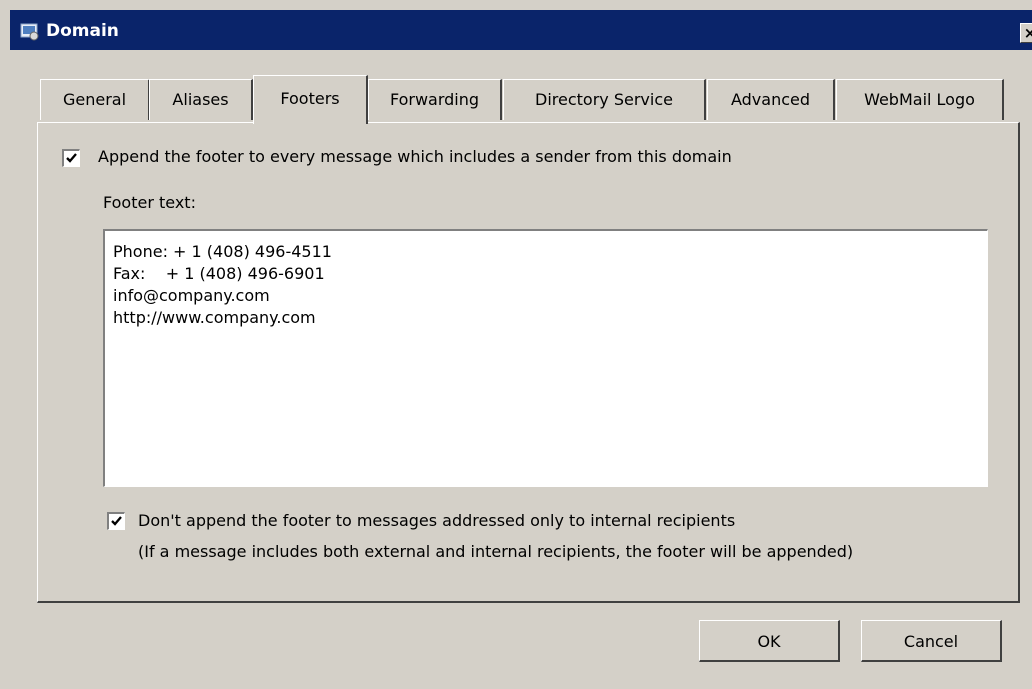 This screenshot has width=1032, height=689. Describe the element at coordinates (769, 641) in the screenshot. I see `ok-button: OK` at that location.